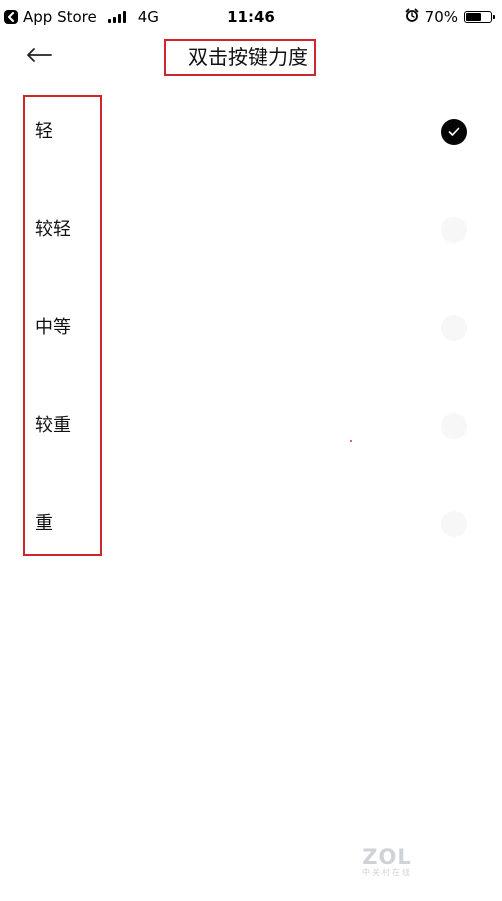 This screenshot has height=901, width=502. Describe the element at coordinates (387, 857) in the screenshot. I see `watermark-logo: ZOL` at that location.